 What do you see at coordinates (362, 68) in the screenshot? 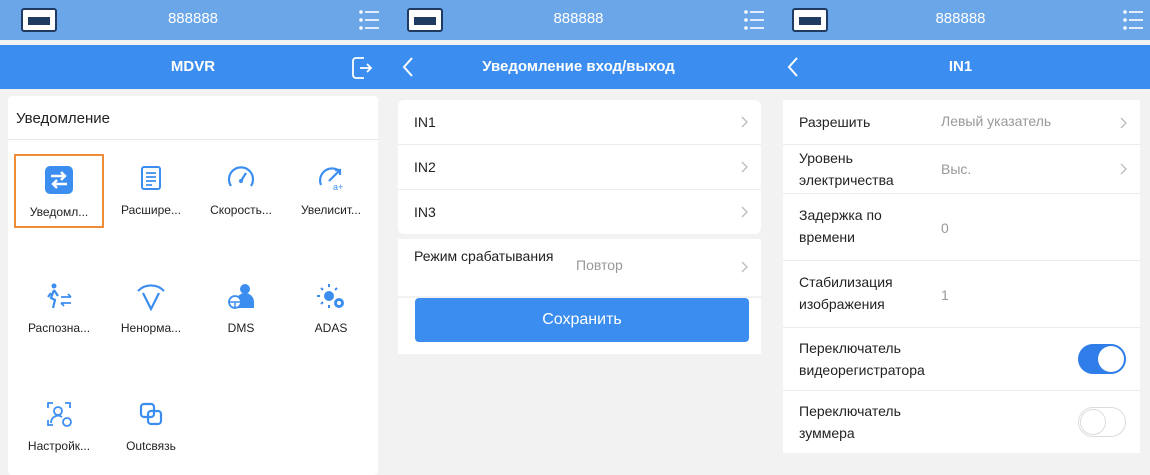
I see `logout-icon` at bounding box center [362, 68].